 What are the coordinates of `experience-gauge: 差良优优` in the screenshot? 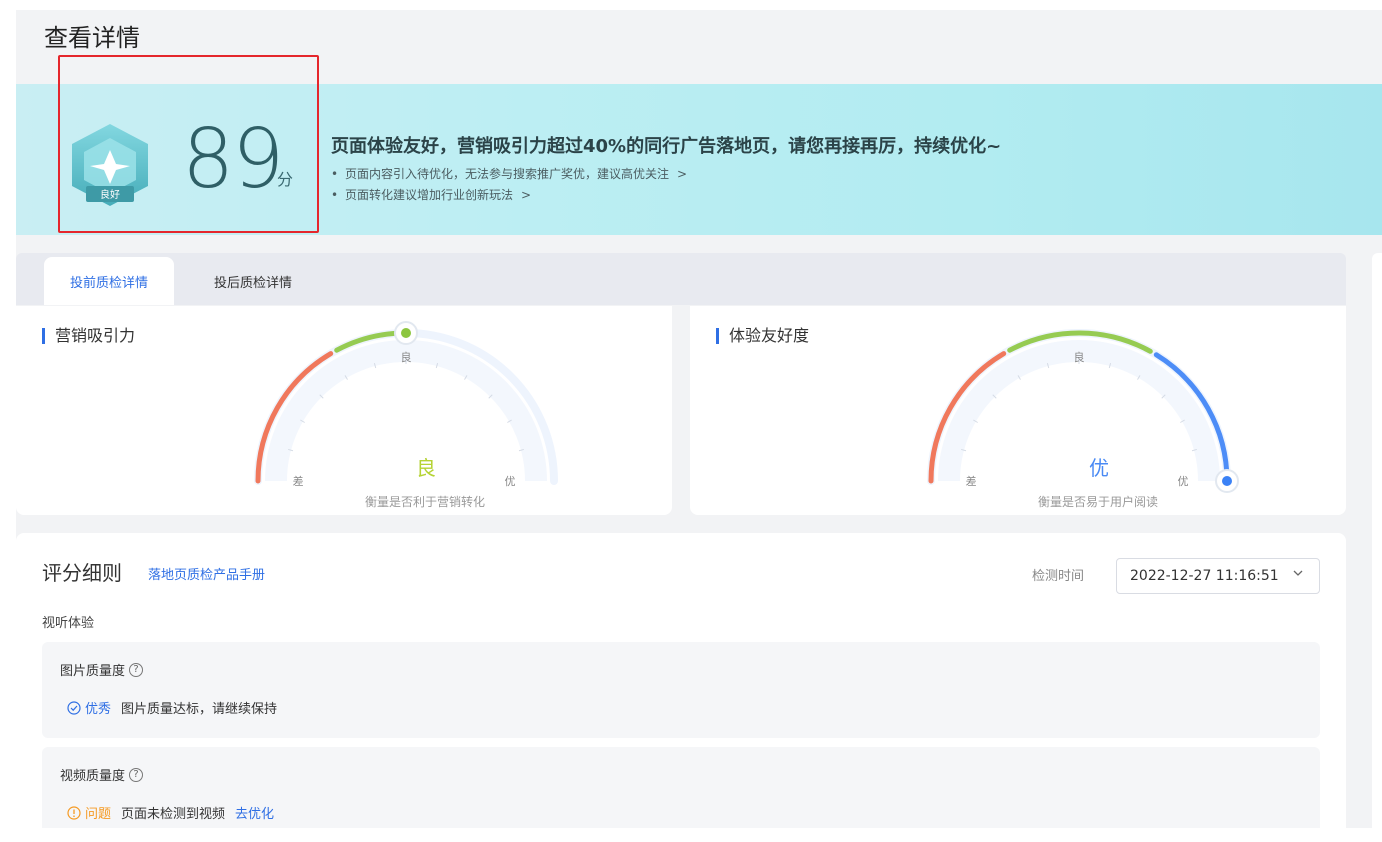 It's located at (1083, 411).